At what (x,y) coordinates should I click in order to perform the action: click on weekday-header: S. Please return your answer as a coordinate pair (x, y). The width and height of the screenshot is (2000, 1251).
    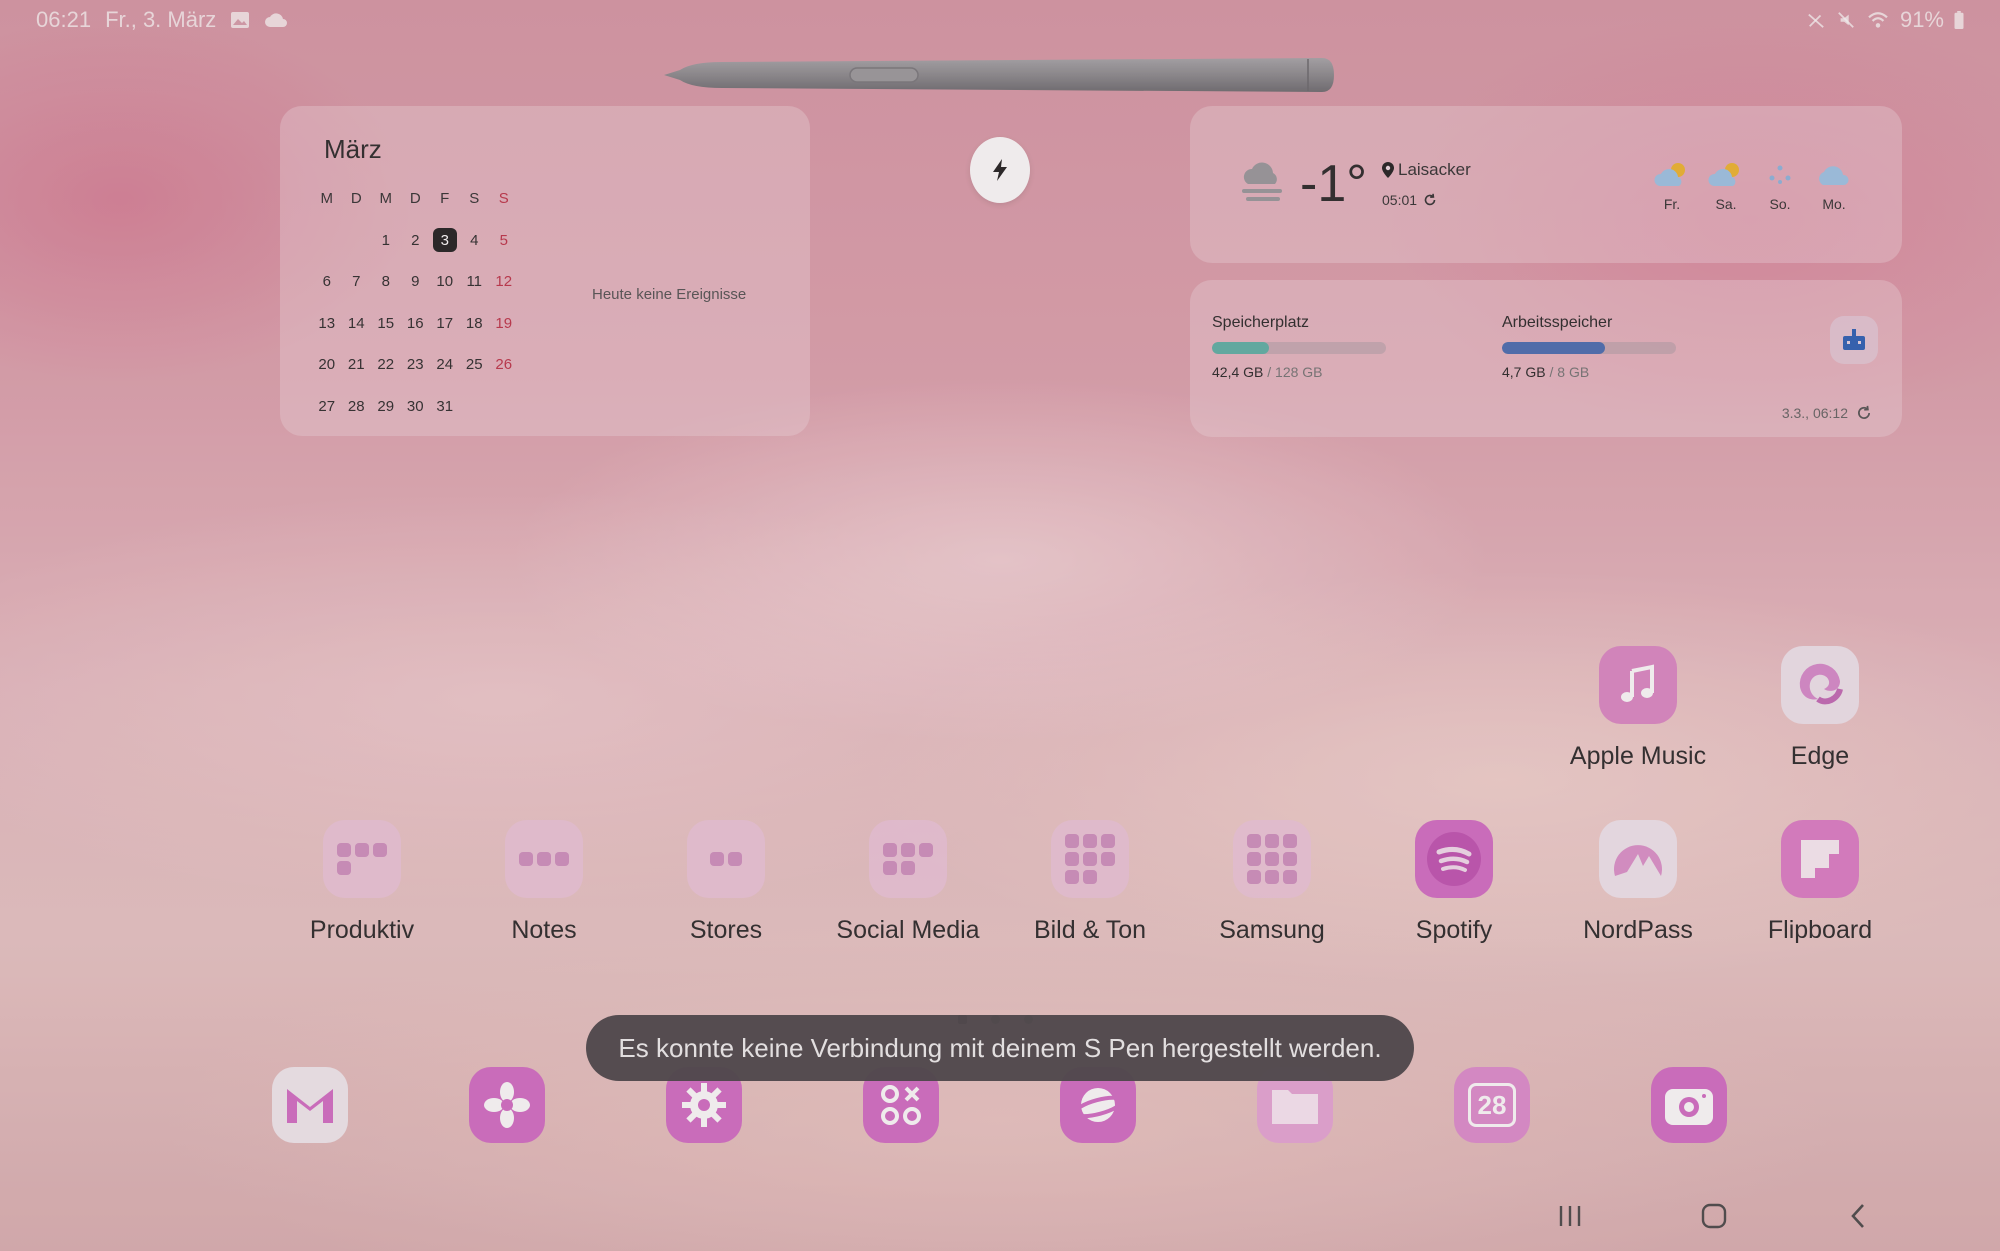
    Looking at the image, I should click on (474, 199).